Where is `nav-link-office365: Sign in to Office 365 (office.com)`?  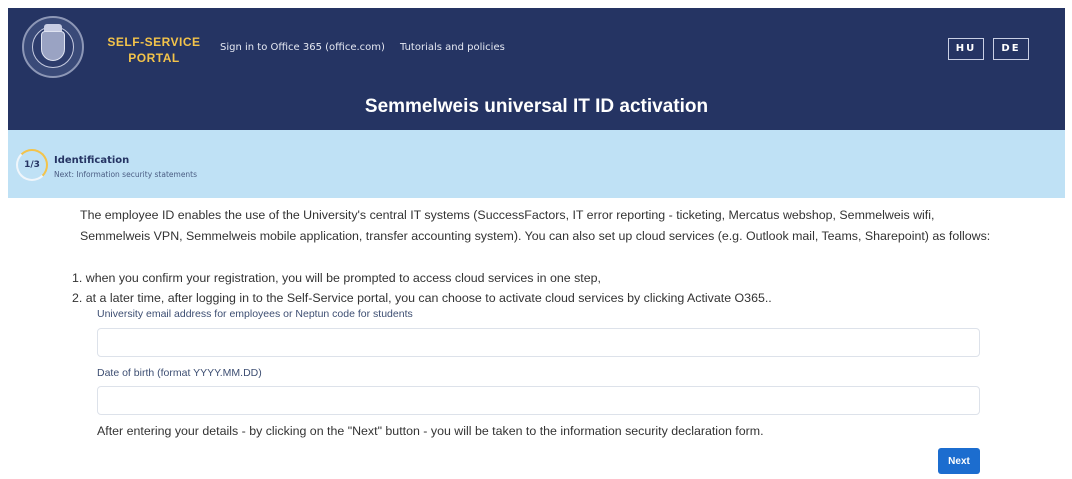
nav-link-office365: Sign in to Office 365 (office.com) is located at coordinates (302, 47).